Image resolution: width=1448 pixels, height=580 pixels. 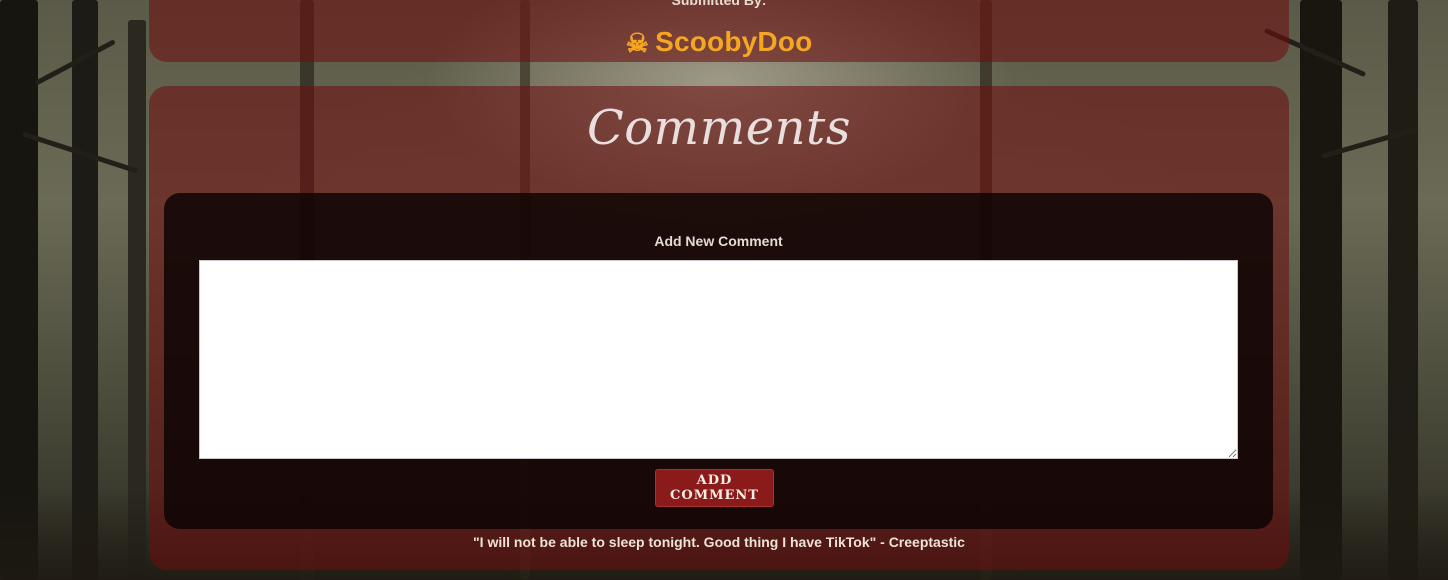 I want to click on comments-title: Comments, so click(x=719, y=128).